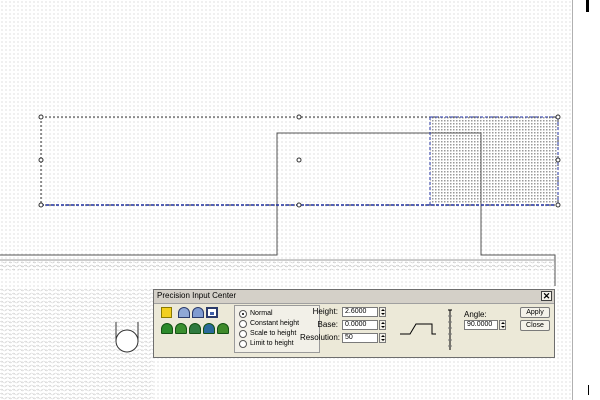  Describe the element at coordinates (166, 312) in the screenshot. I see `color-swatch-icon` at that location.